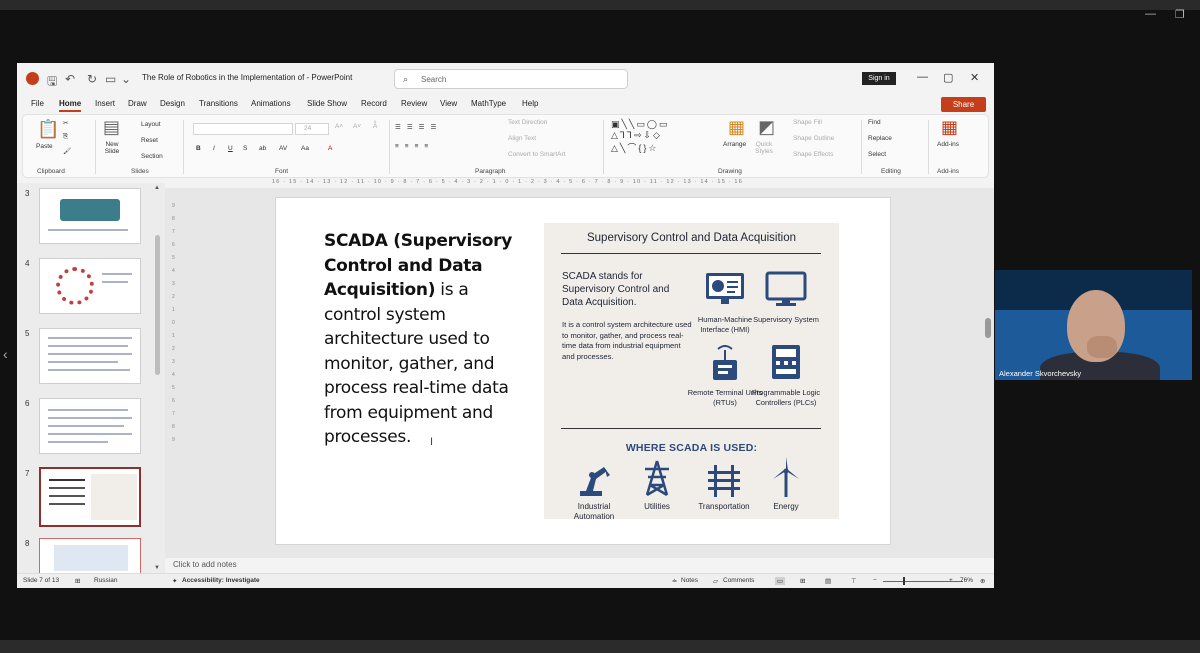 The width and height of the screenshot is (1200, 653). I want to click on maximize-window-icon: ▢, so click(948, 77).